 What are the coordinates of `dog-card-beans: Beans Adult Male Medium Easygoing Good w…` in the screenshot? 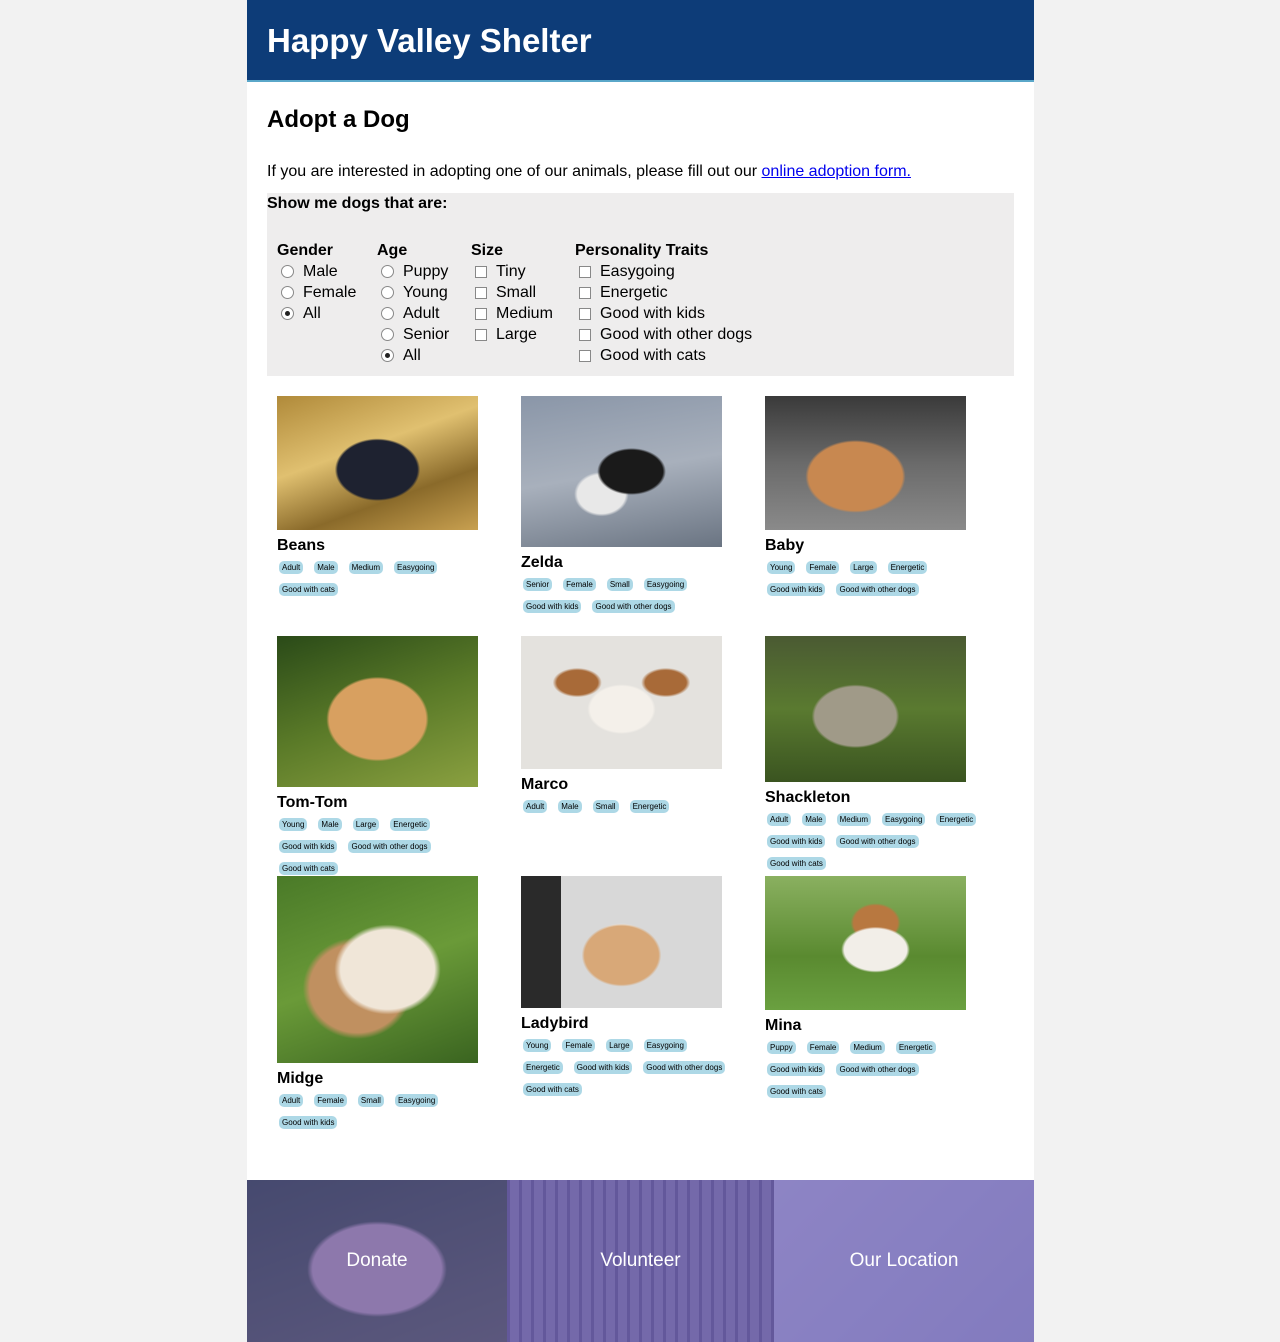 It's located at (389, 499).